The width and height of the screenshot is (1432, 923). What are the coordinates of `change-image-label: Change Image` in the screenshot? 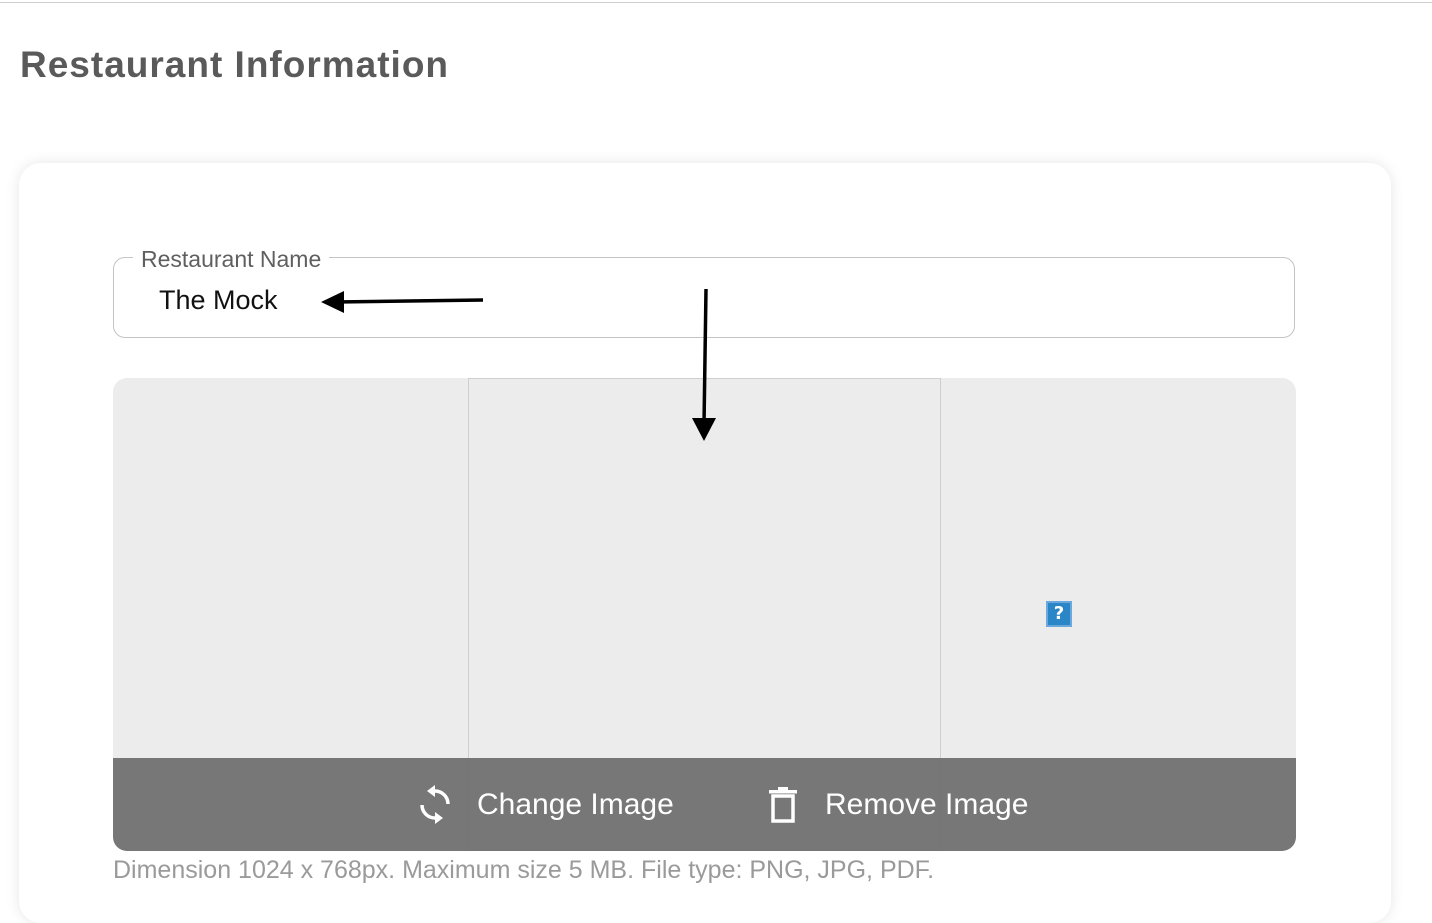 It's located at (575, 804).